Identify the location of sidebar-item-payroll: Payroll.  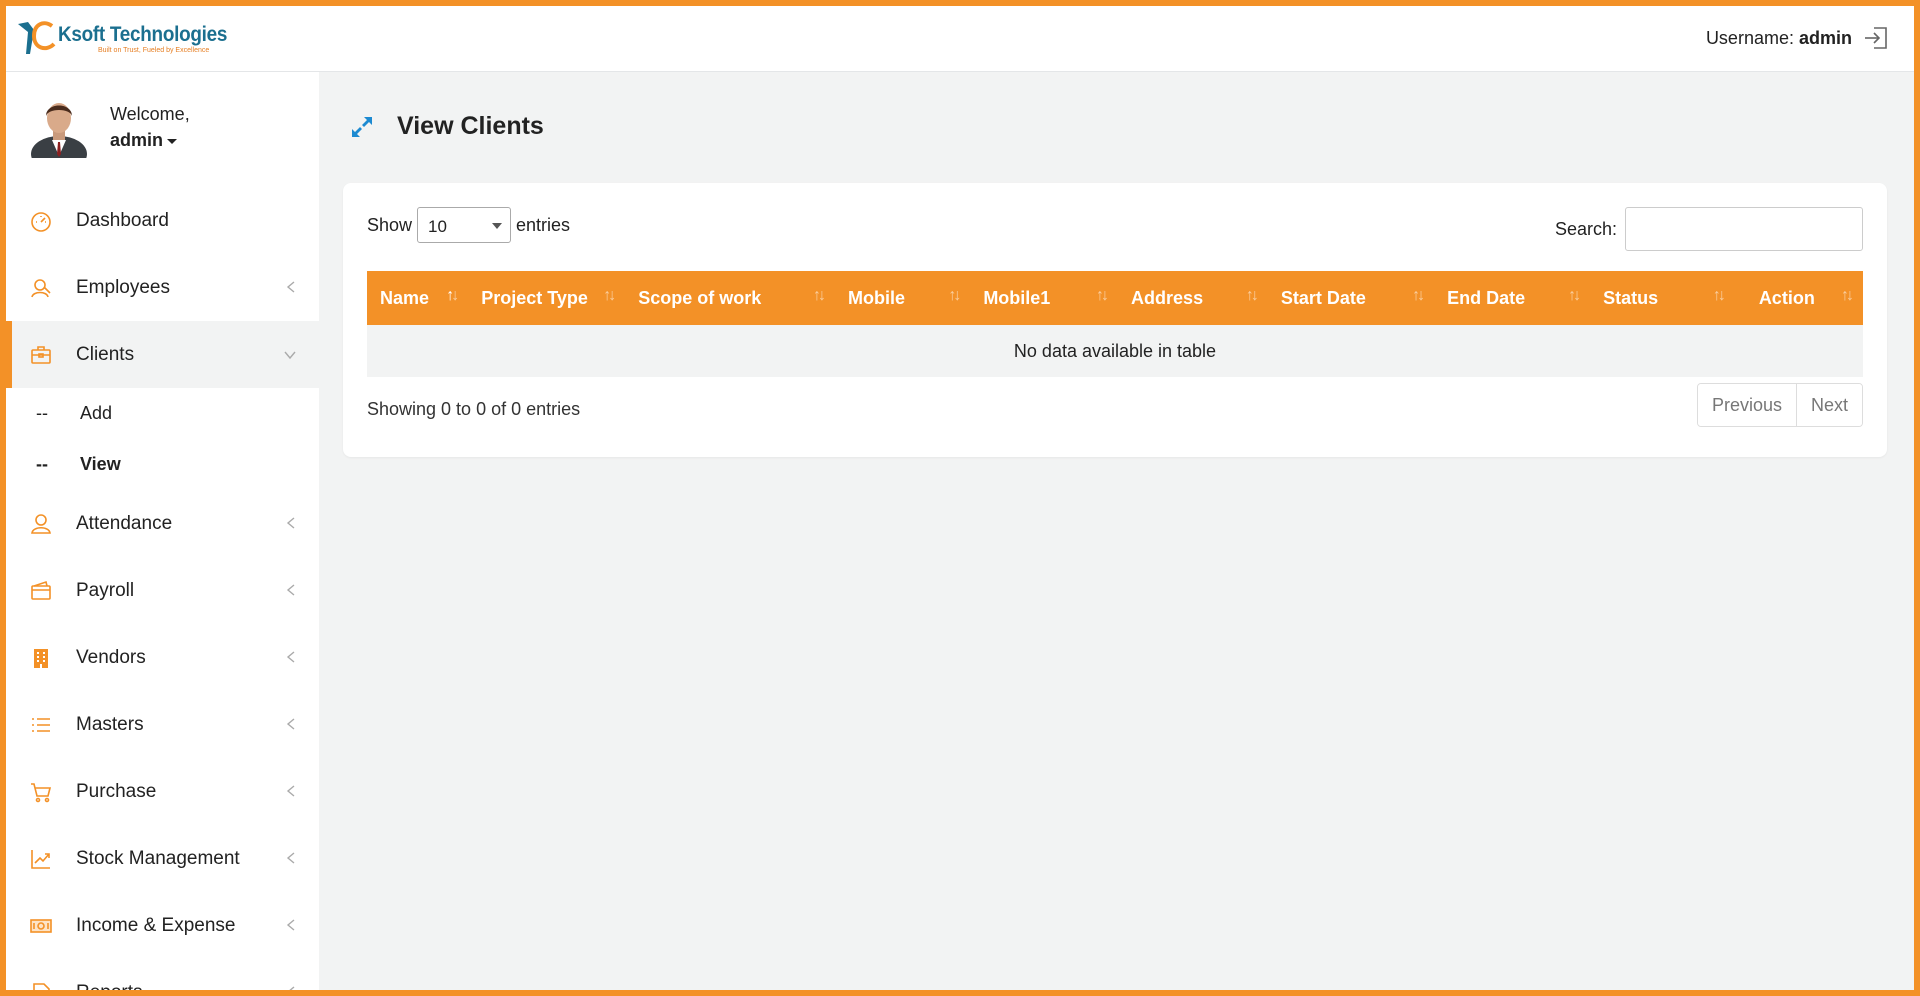
(162, 590).